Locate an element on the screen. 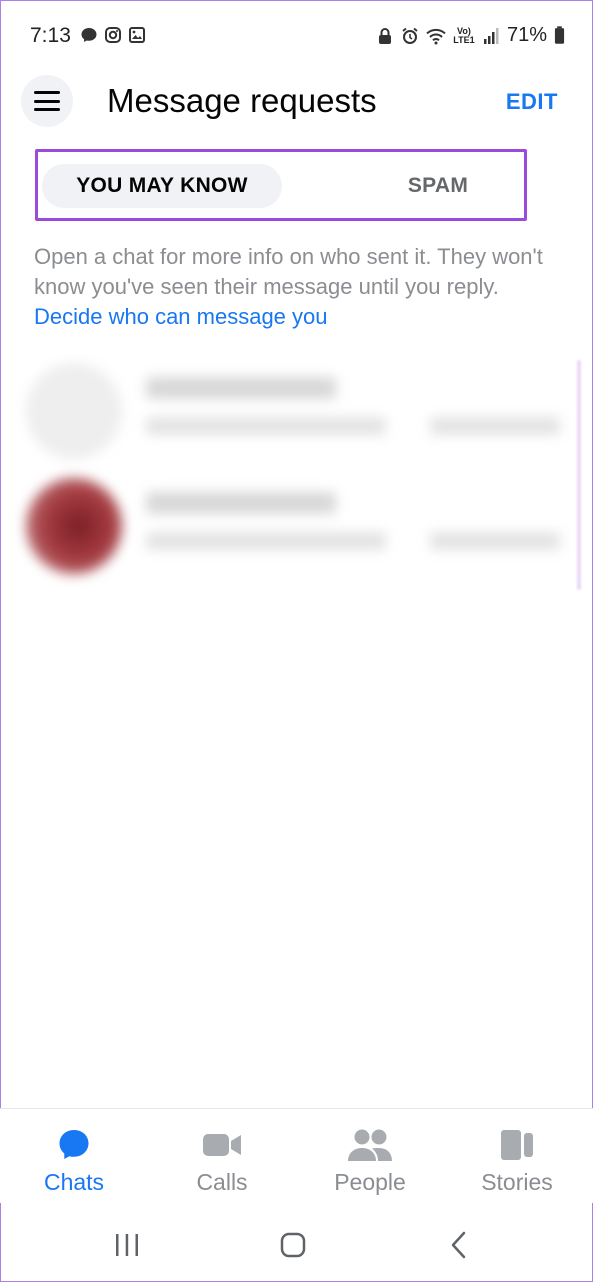 The image size is (593, 1282). home-button is located at coordinates (293, 1245).